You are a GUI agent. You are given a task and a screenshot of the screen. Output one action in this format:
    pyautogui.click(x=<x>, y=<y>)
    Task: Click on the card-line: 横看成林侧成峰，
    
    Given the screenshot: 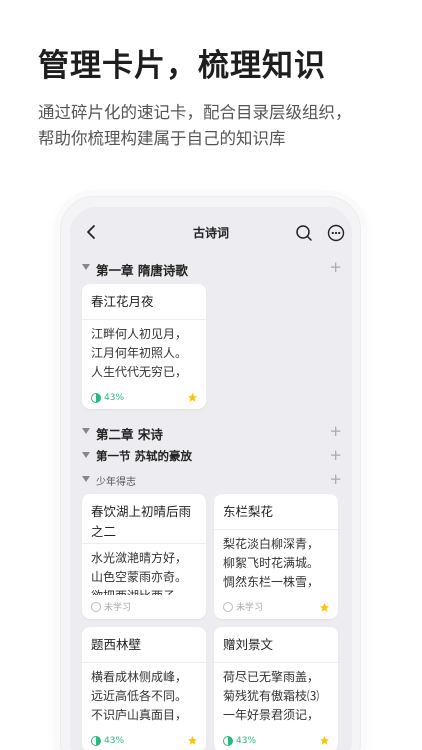 What is the action you would take?
    pyautogui.click(x=139, y=677)
    